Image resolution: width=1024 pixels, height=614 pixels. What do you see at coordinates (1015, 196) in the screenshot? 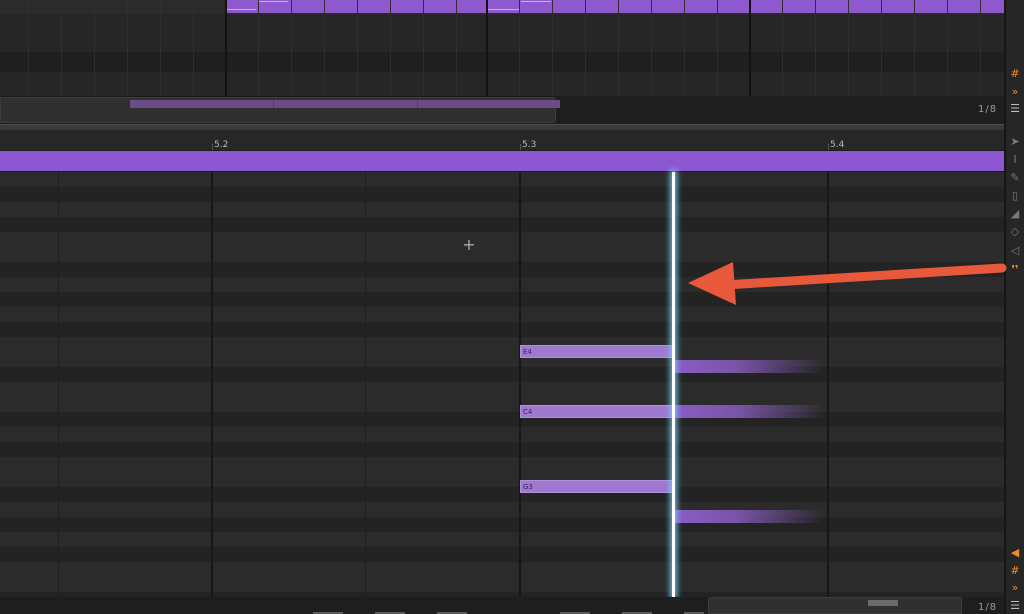
I see `eraser-tool-icon: ▯` at bounding box center [1015, 196].